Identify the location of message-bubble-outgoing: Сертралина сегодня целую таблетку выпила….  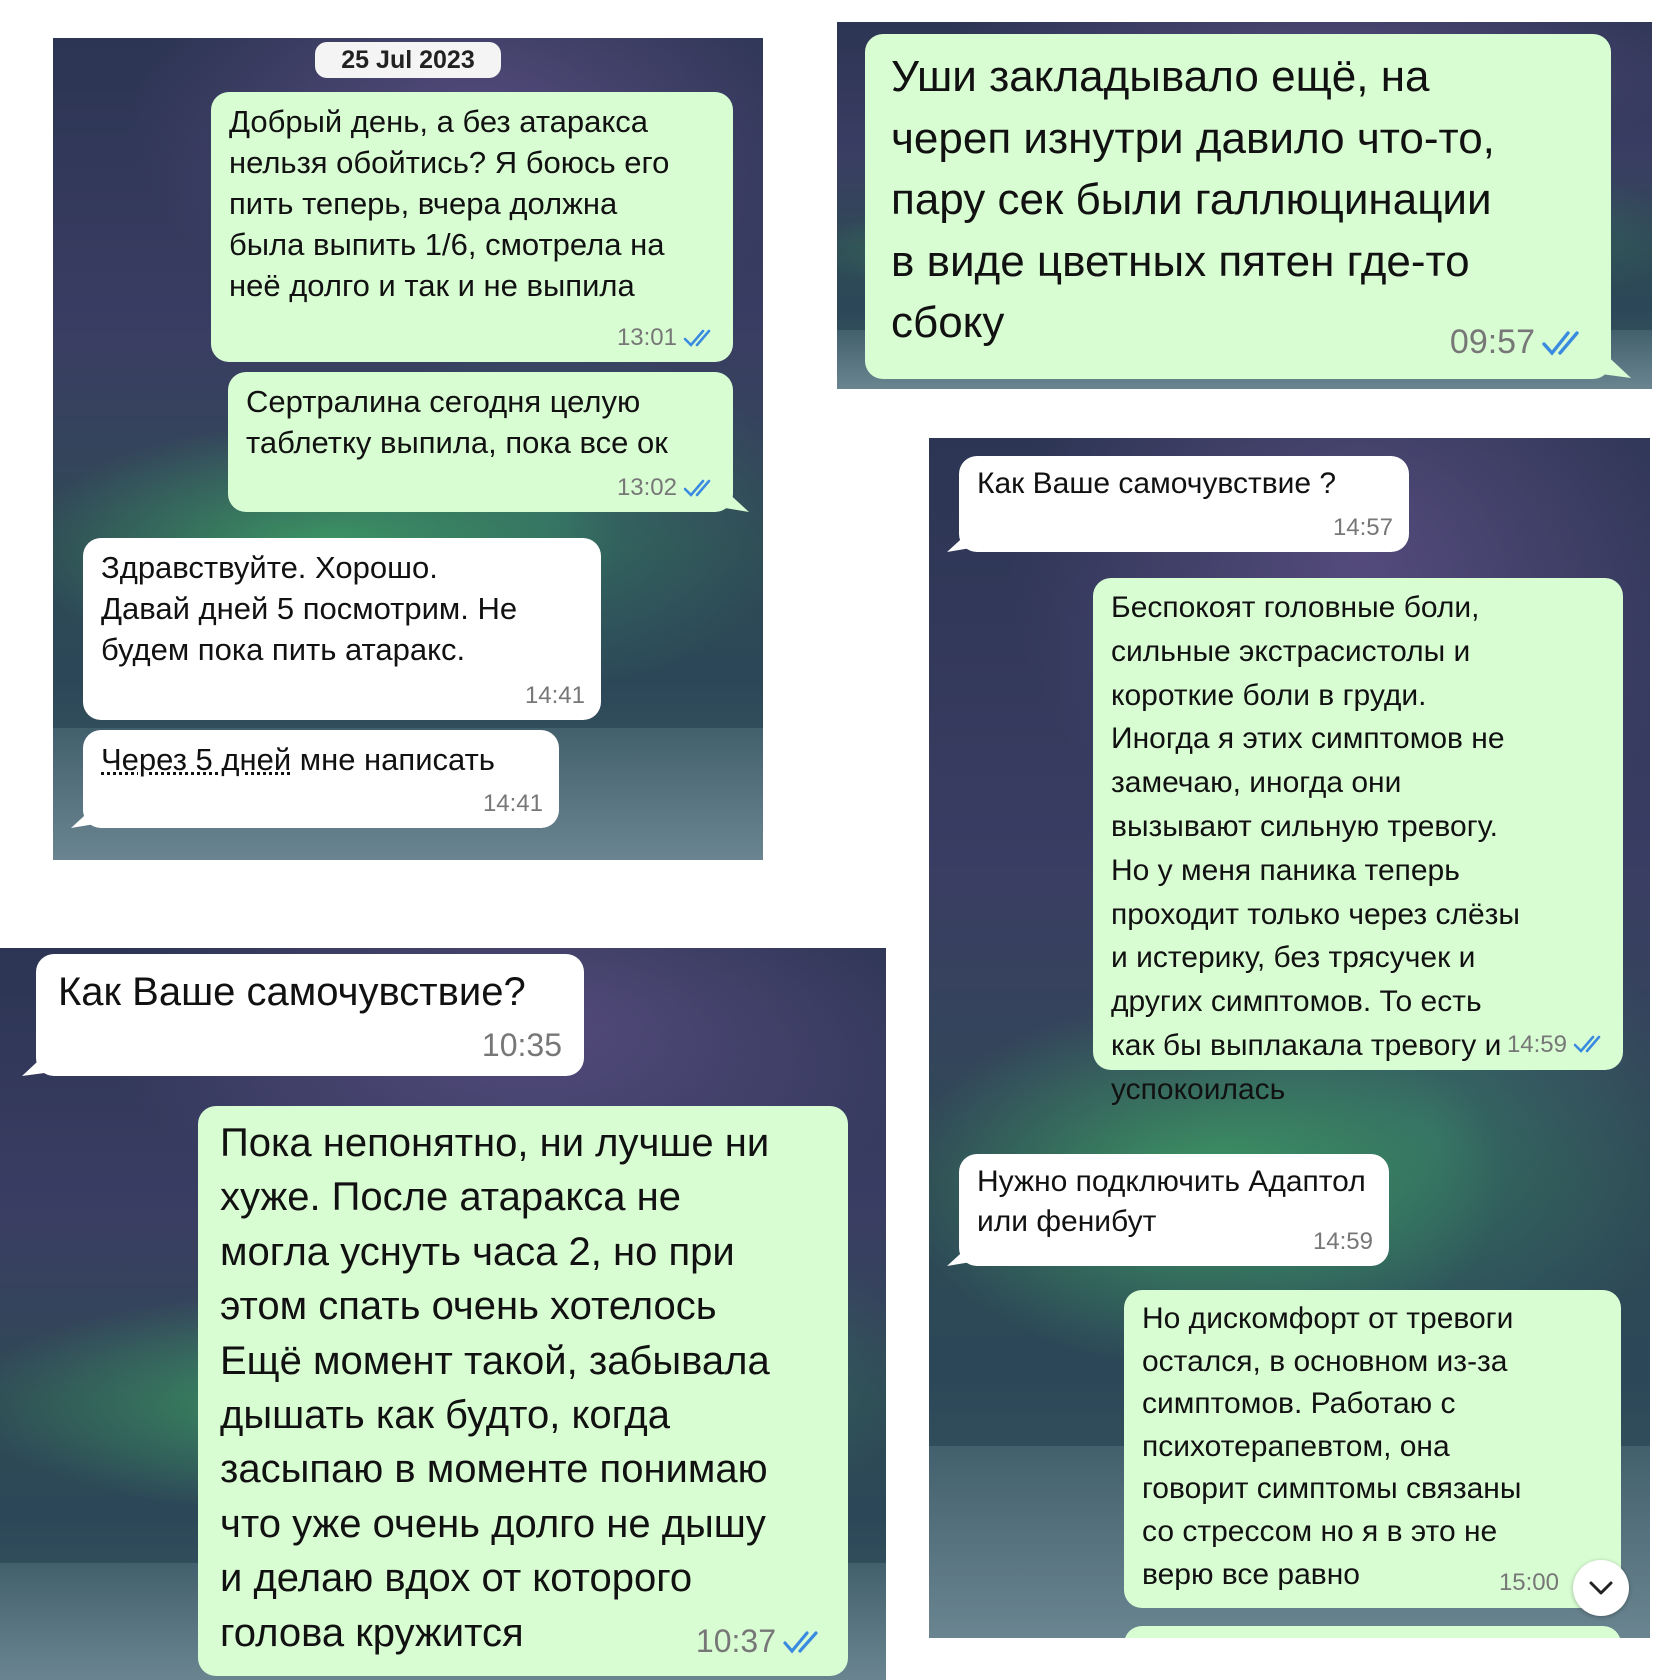
(480, 442).